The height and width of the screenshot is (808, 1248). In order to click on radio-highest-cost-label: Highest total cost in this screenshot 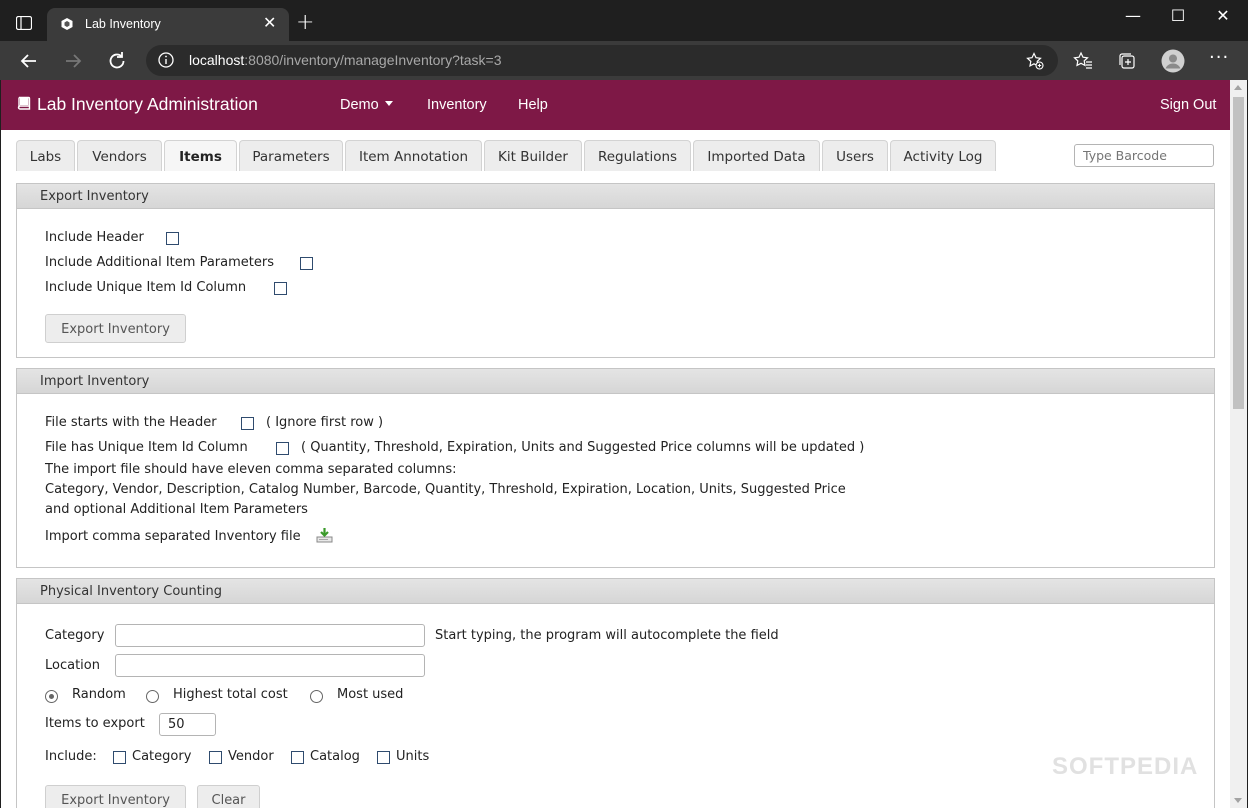, I will do `click(230, 694)`.